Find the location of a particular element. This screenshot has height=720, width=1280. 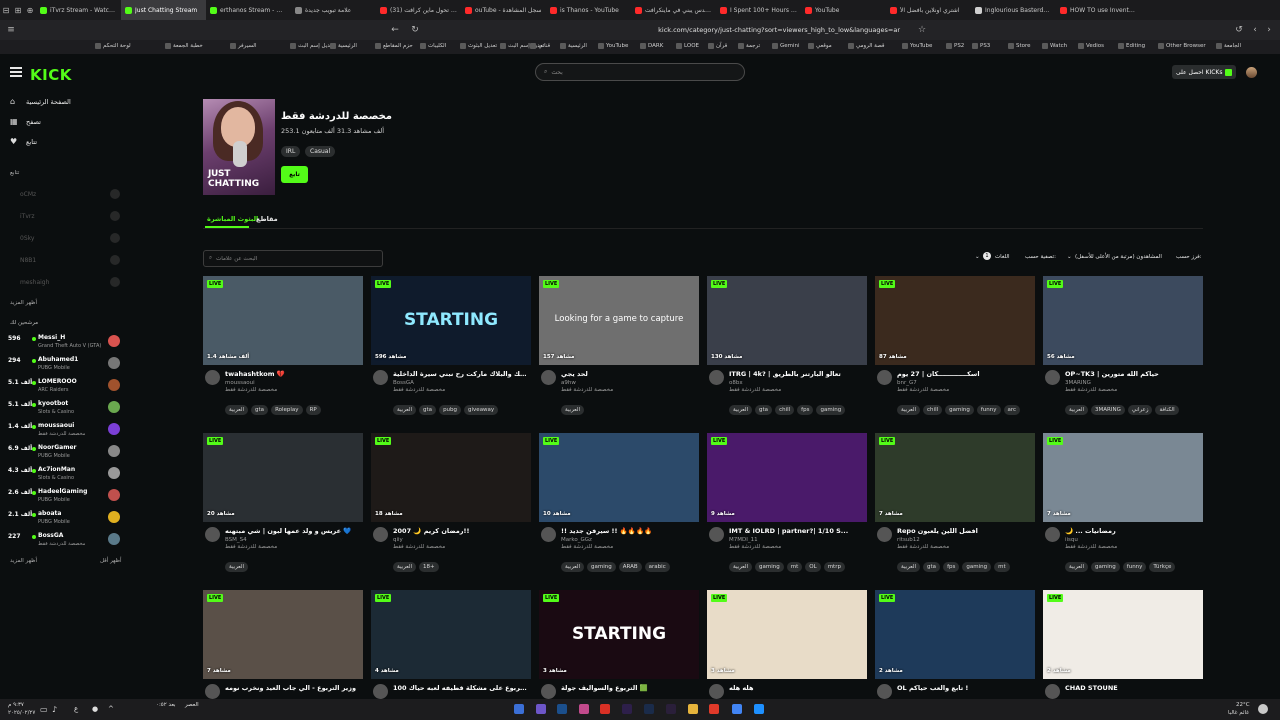

back-icon: ← is located at coordinates (395, 30).